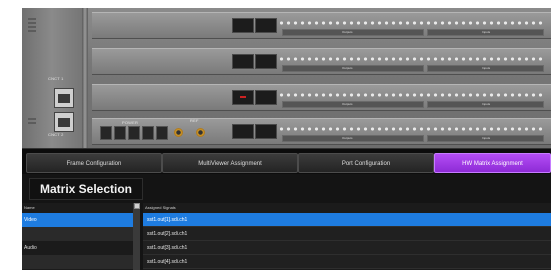  What do you see at coordinates (56, 134) in the screenshot?
I see `cnct2-label: CNCT 2` at bounding box center [56, 134].